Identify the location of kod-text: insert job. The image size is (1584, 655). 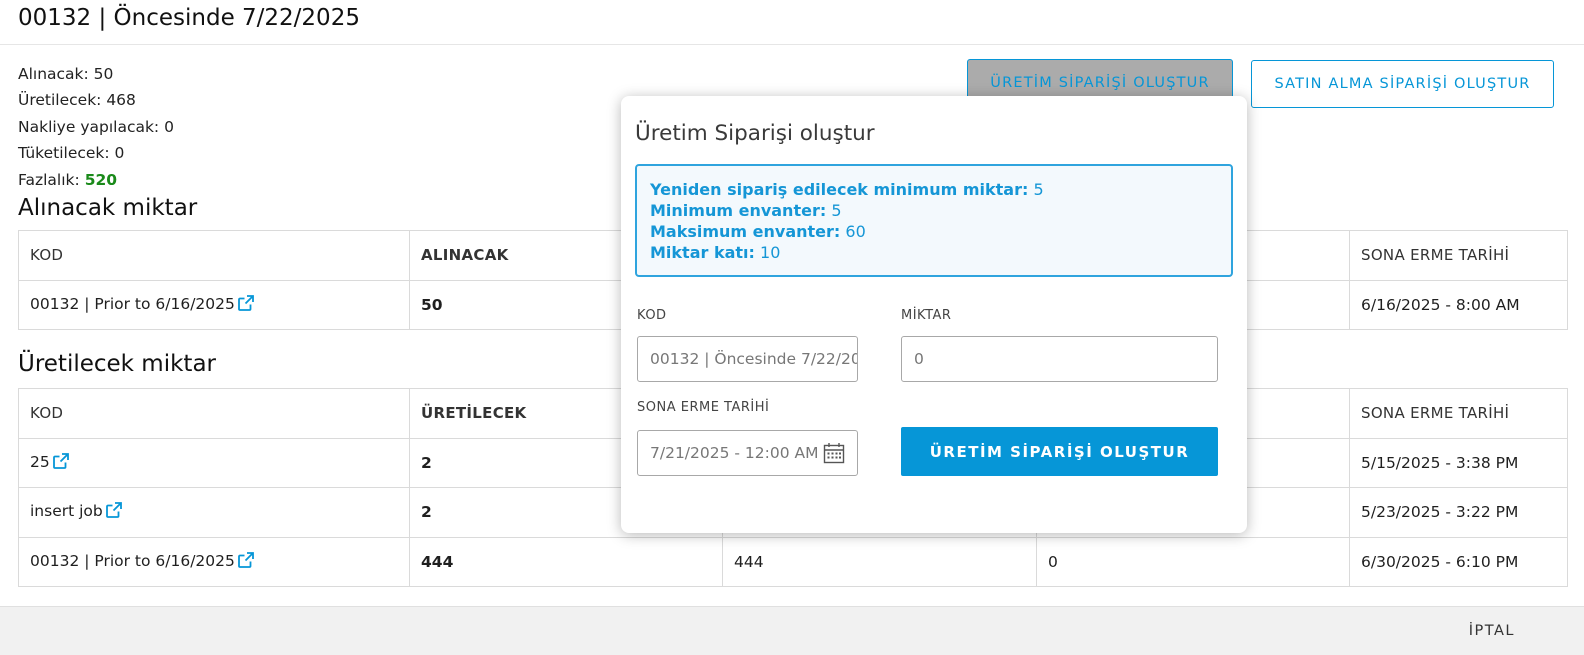
(66, 511).